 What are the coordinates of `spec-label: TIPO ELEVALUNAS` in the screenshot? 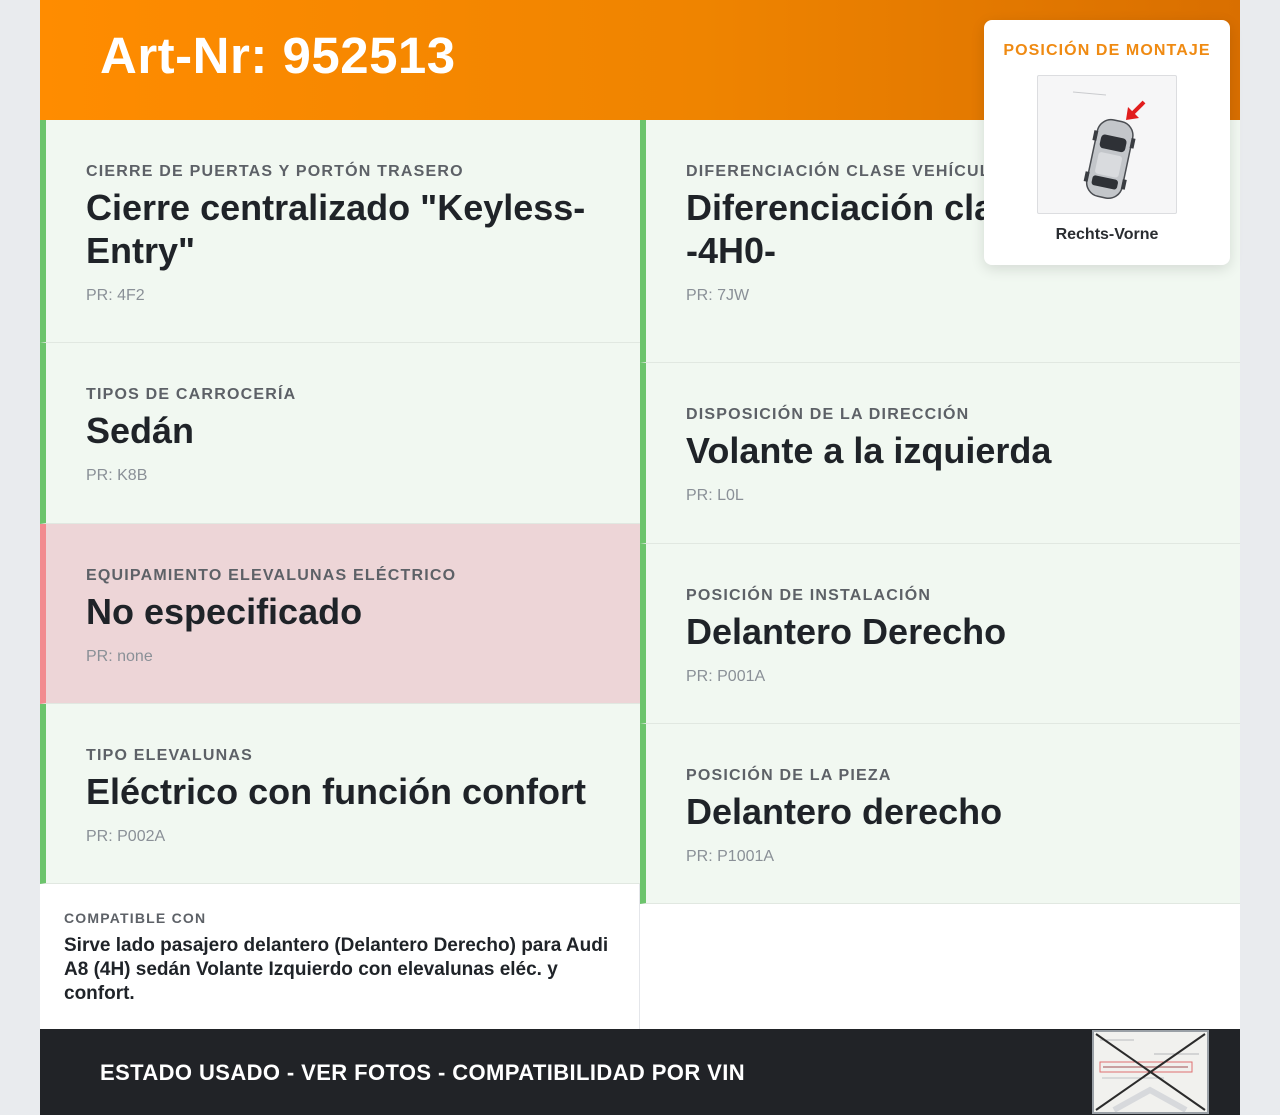 It's located at (170, 755).